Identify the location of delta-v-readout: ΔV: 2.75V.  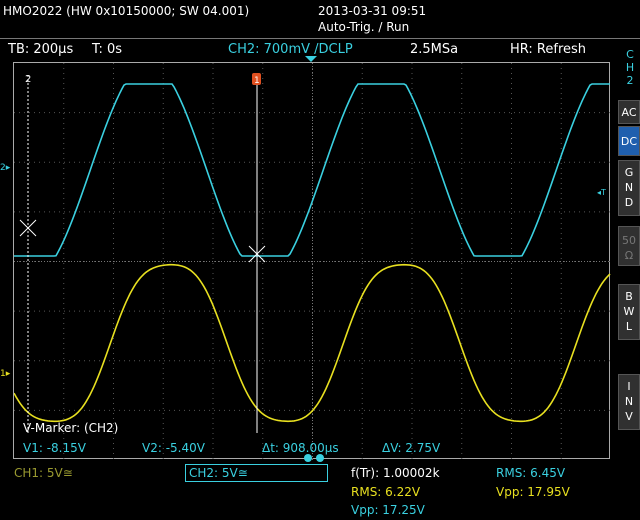
(411, 448).